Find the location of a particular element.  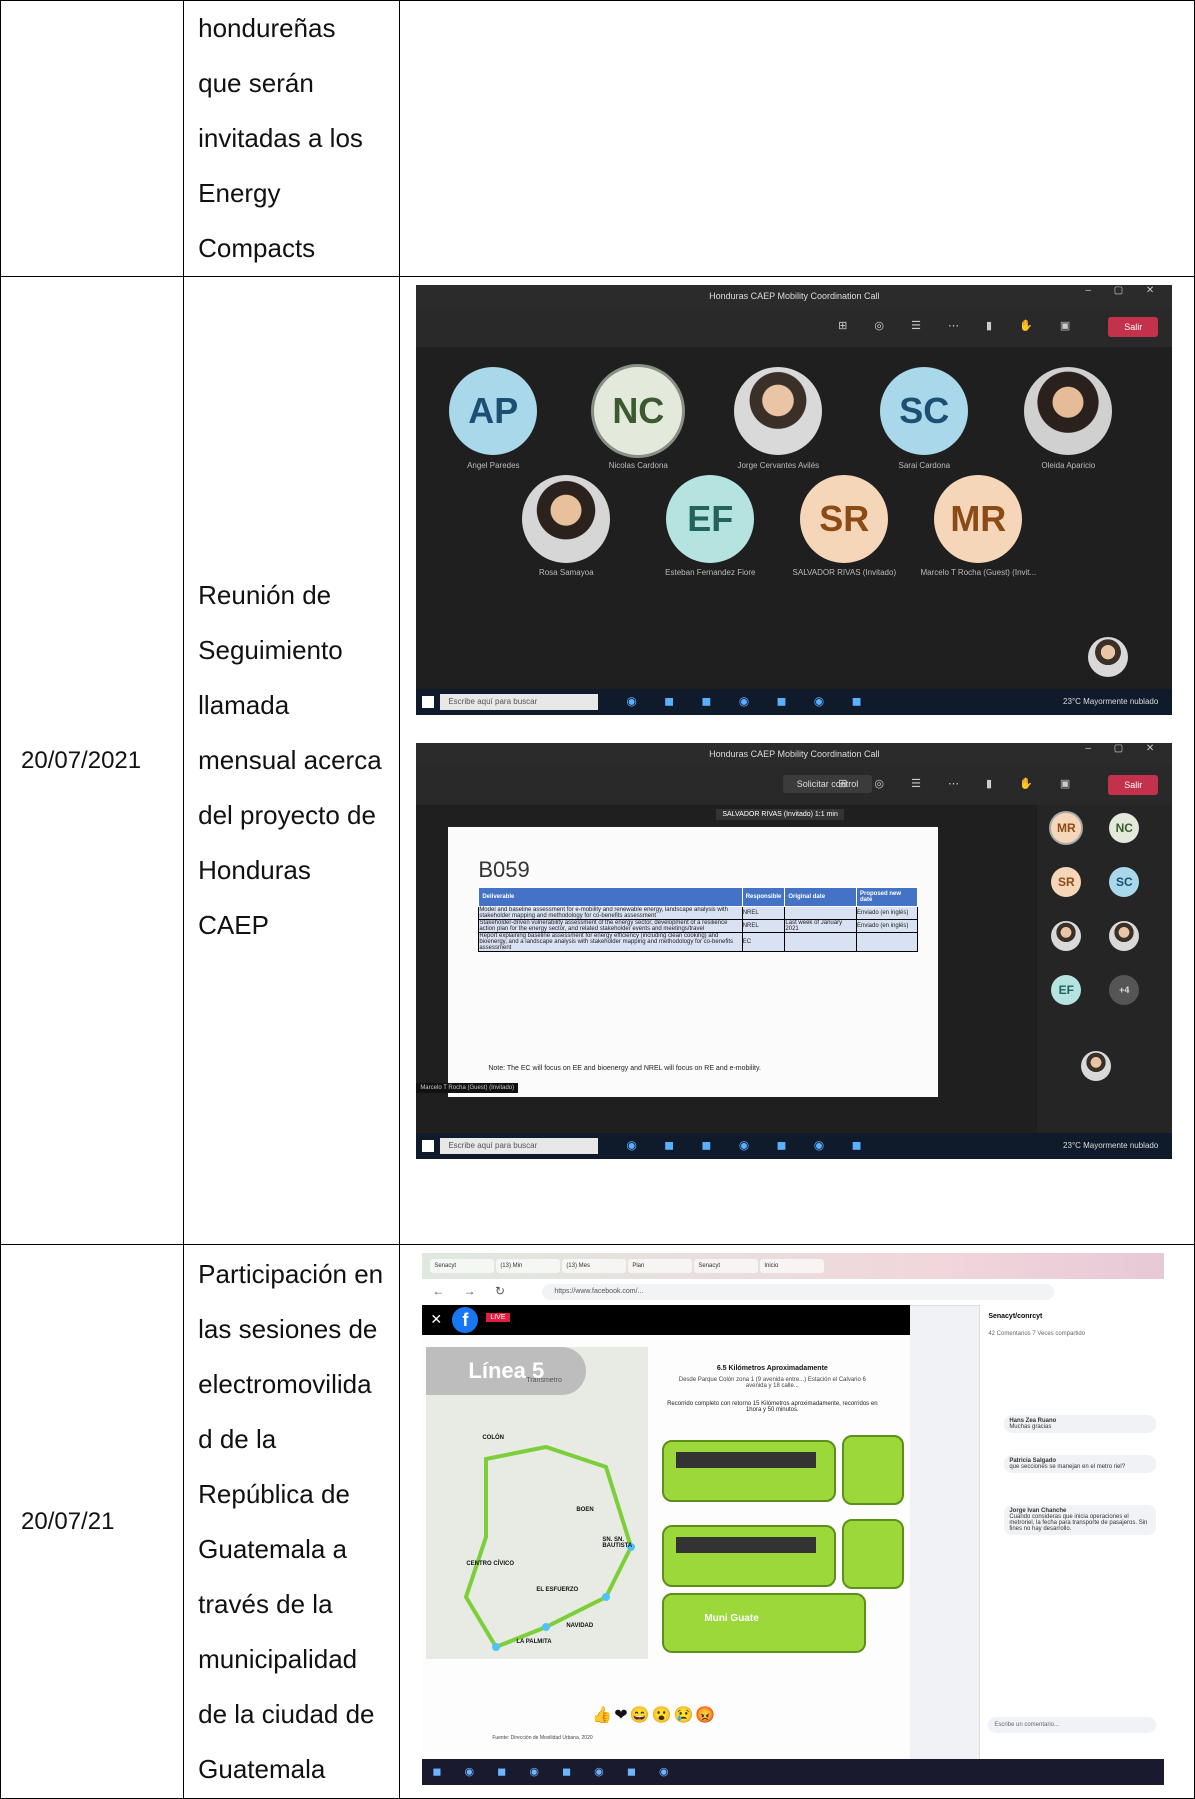

slide-title: B059 is located at coordinates (504, 869).